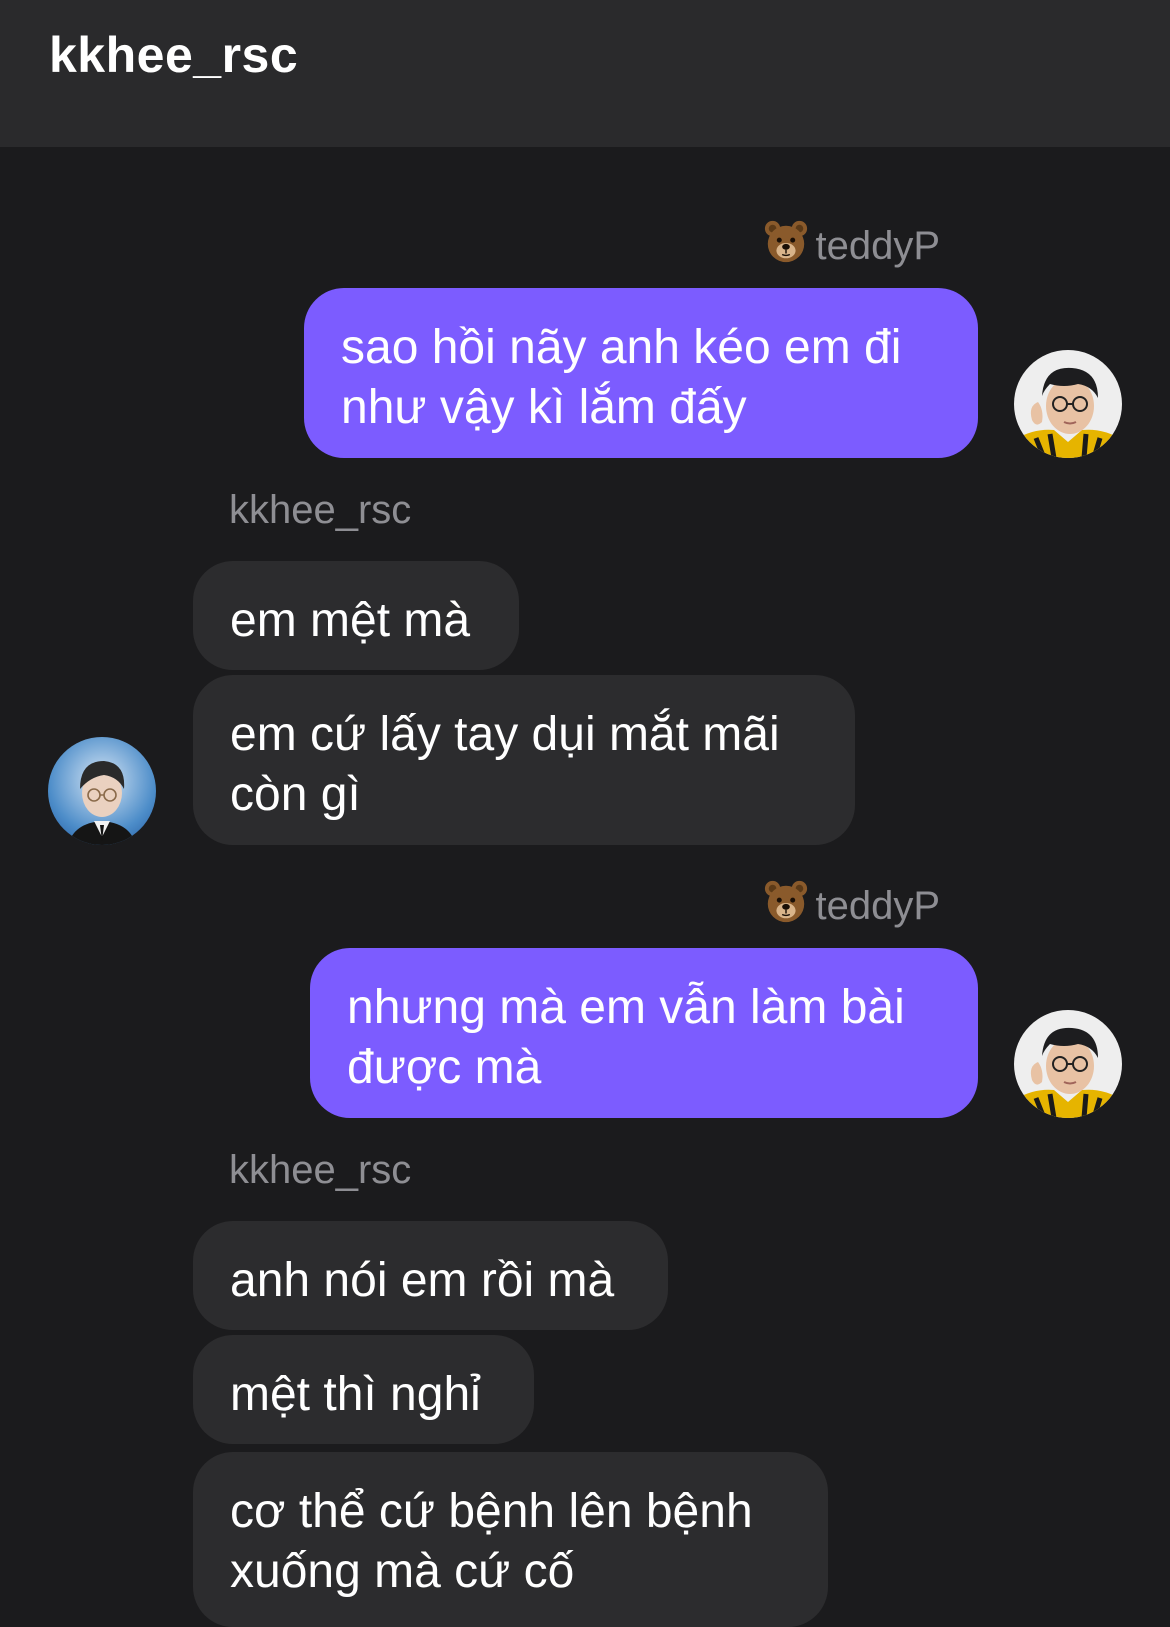  I want to click on message-bubble-theirs: em cứ lấy tay dụi mắt mãi còn gì, so click(524, 760).